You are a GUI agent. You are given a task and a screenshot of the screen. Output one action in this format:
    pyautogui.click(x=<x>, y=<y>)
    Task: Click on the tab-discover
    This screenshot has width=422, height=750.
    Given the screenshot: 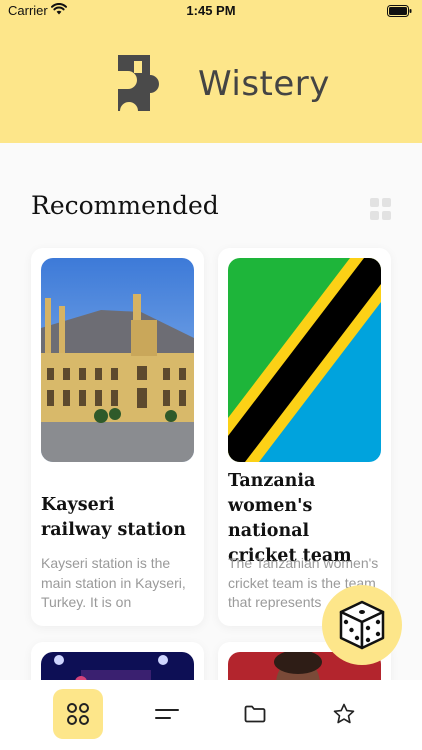 What is the action you would take?
    pyautogui.click(x=78, y=714)
    